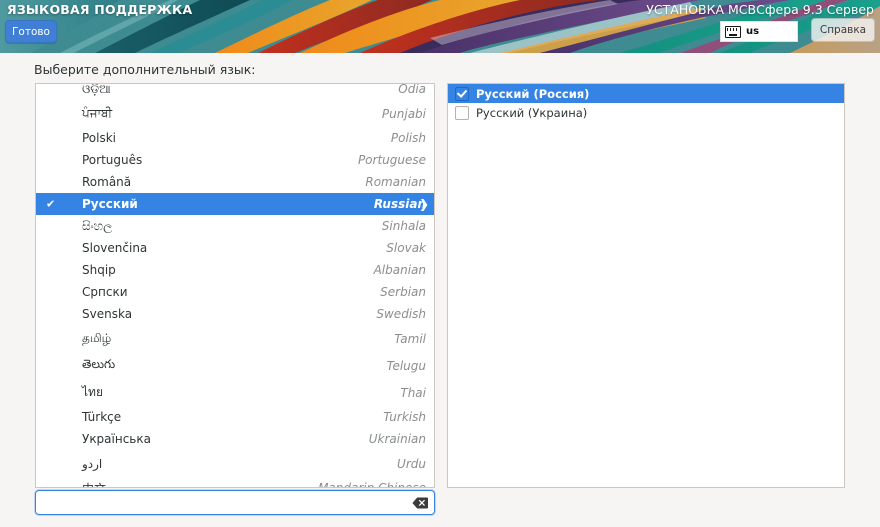 Image resolution: width=880 pixels, height=527 pixels. I want to click on keyboard-layout-label: us, so click(753, 31).